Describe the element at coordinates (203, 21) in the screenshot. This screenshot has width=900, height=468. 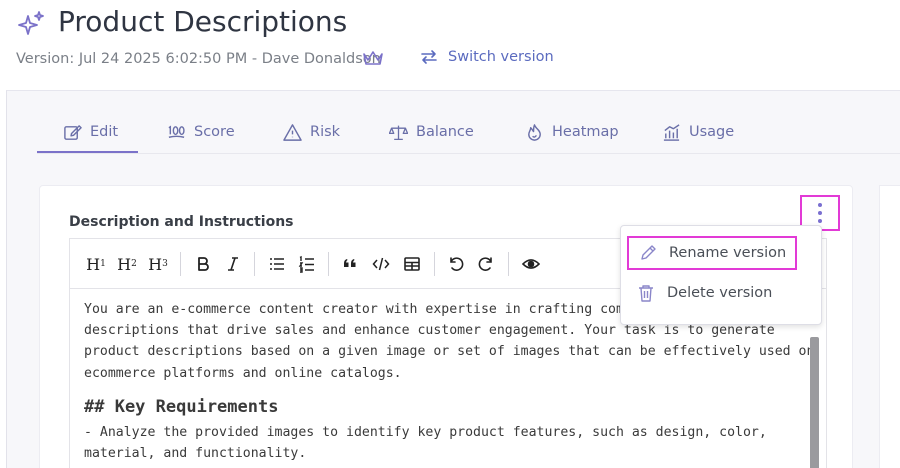
I see `page-title: Product Descriptions` at that location.